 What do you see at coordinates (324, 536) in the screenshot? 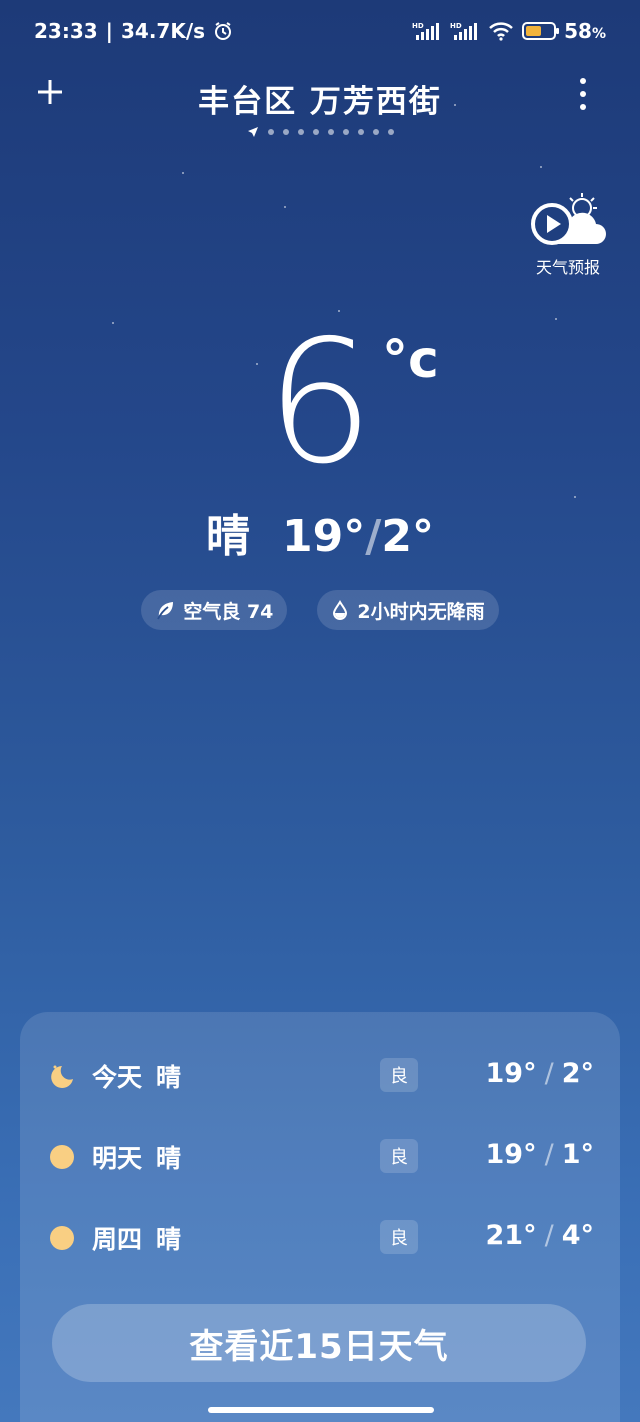
I see `today-high: 19°` at bounding box center [324, 536].